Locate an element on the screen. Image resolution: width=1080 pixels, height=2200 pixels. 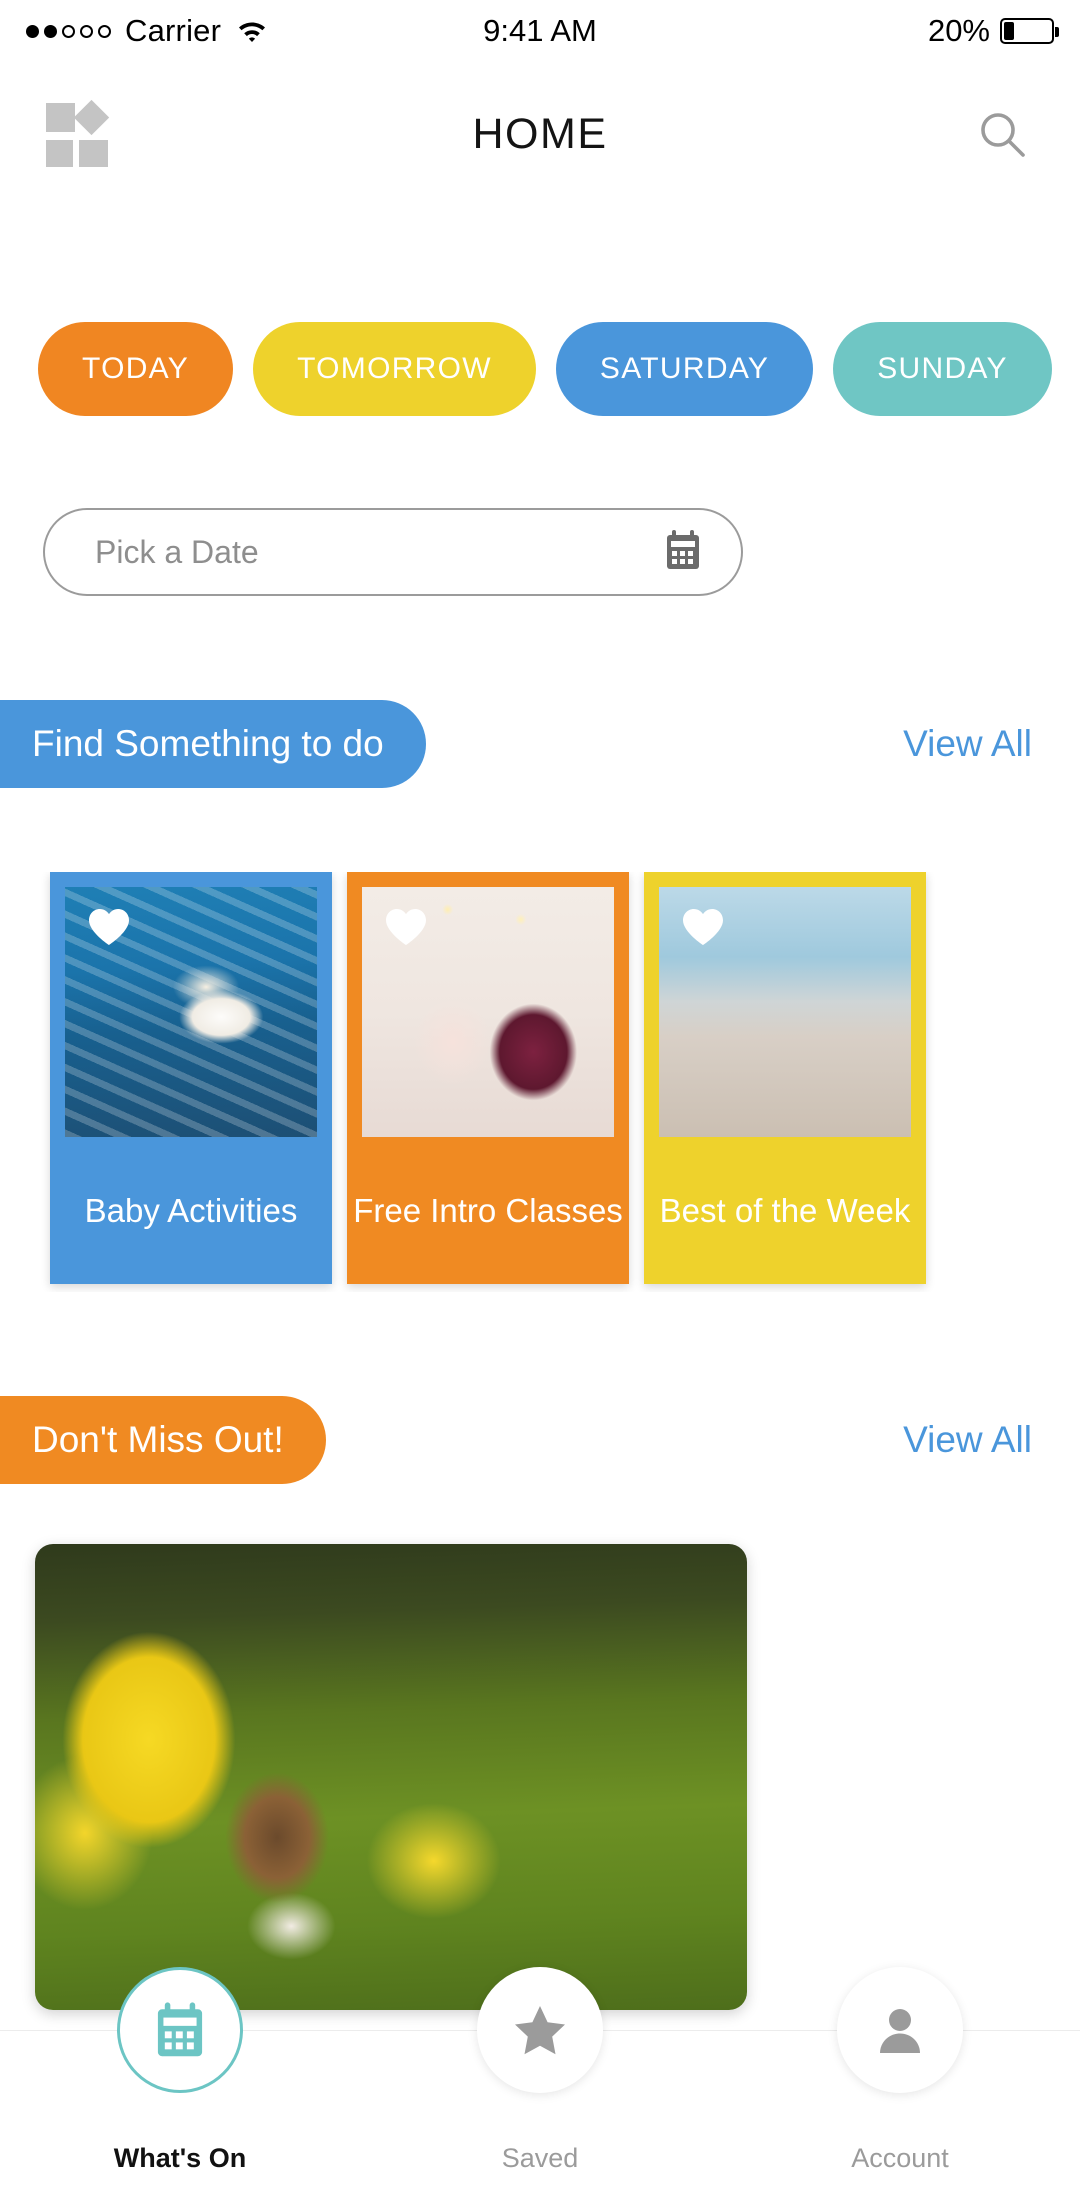
category-card: Baby Activities is located at coordinates (191, 1078).